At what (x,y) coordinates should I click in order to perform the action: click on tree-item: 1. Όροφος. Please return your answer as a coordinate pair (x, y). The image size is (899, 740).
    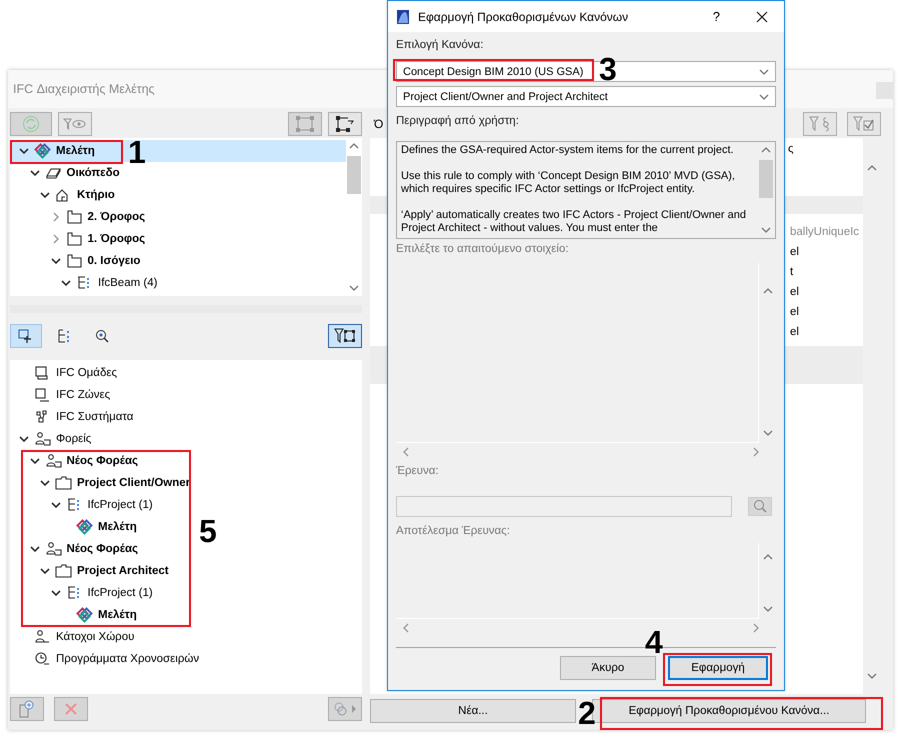
    Looking at the image, I should click on (106, 239).